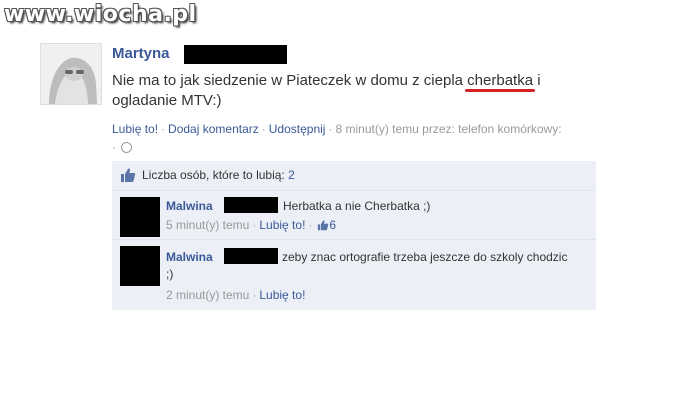 The height and width of the screenshot is (402, 696). I want to click on comment-meta: 5 minut(y) temu · Lubię to! · 6, so click(251, 225).